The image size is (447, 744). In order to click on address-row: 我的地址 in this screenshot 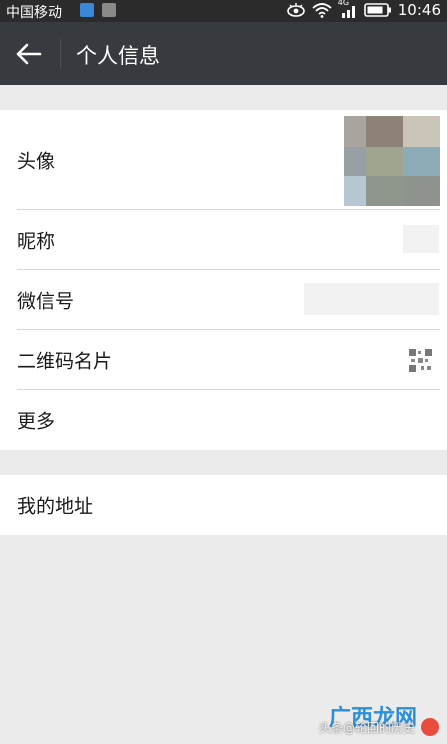, I will do `click(223, 505)`.